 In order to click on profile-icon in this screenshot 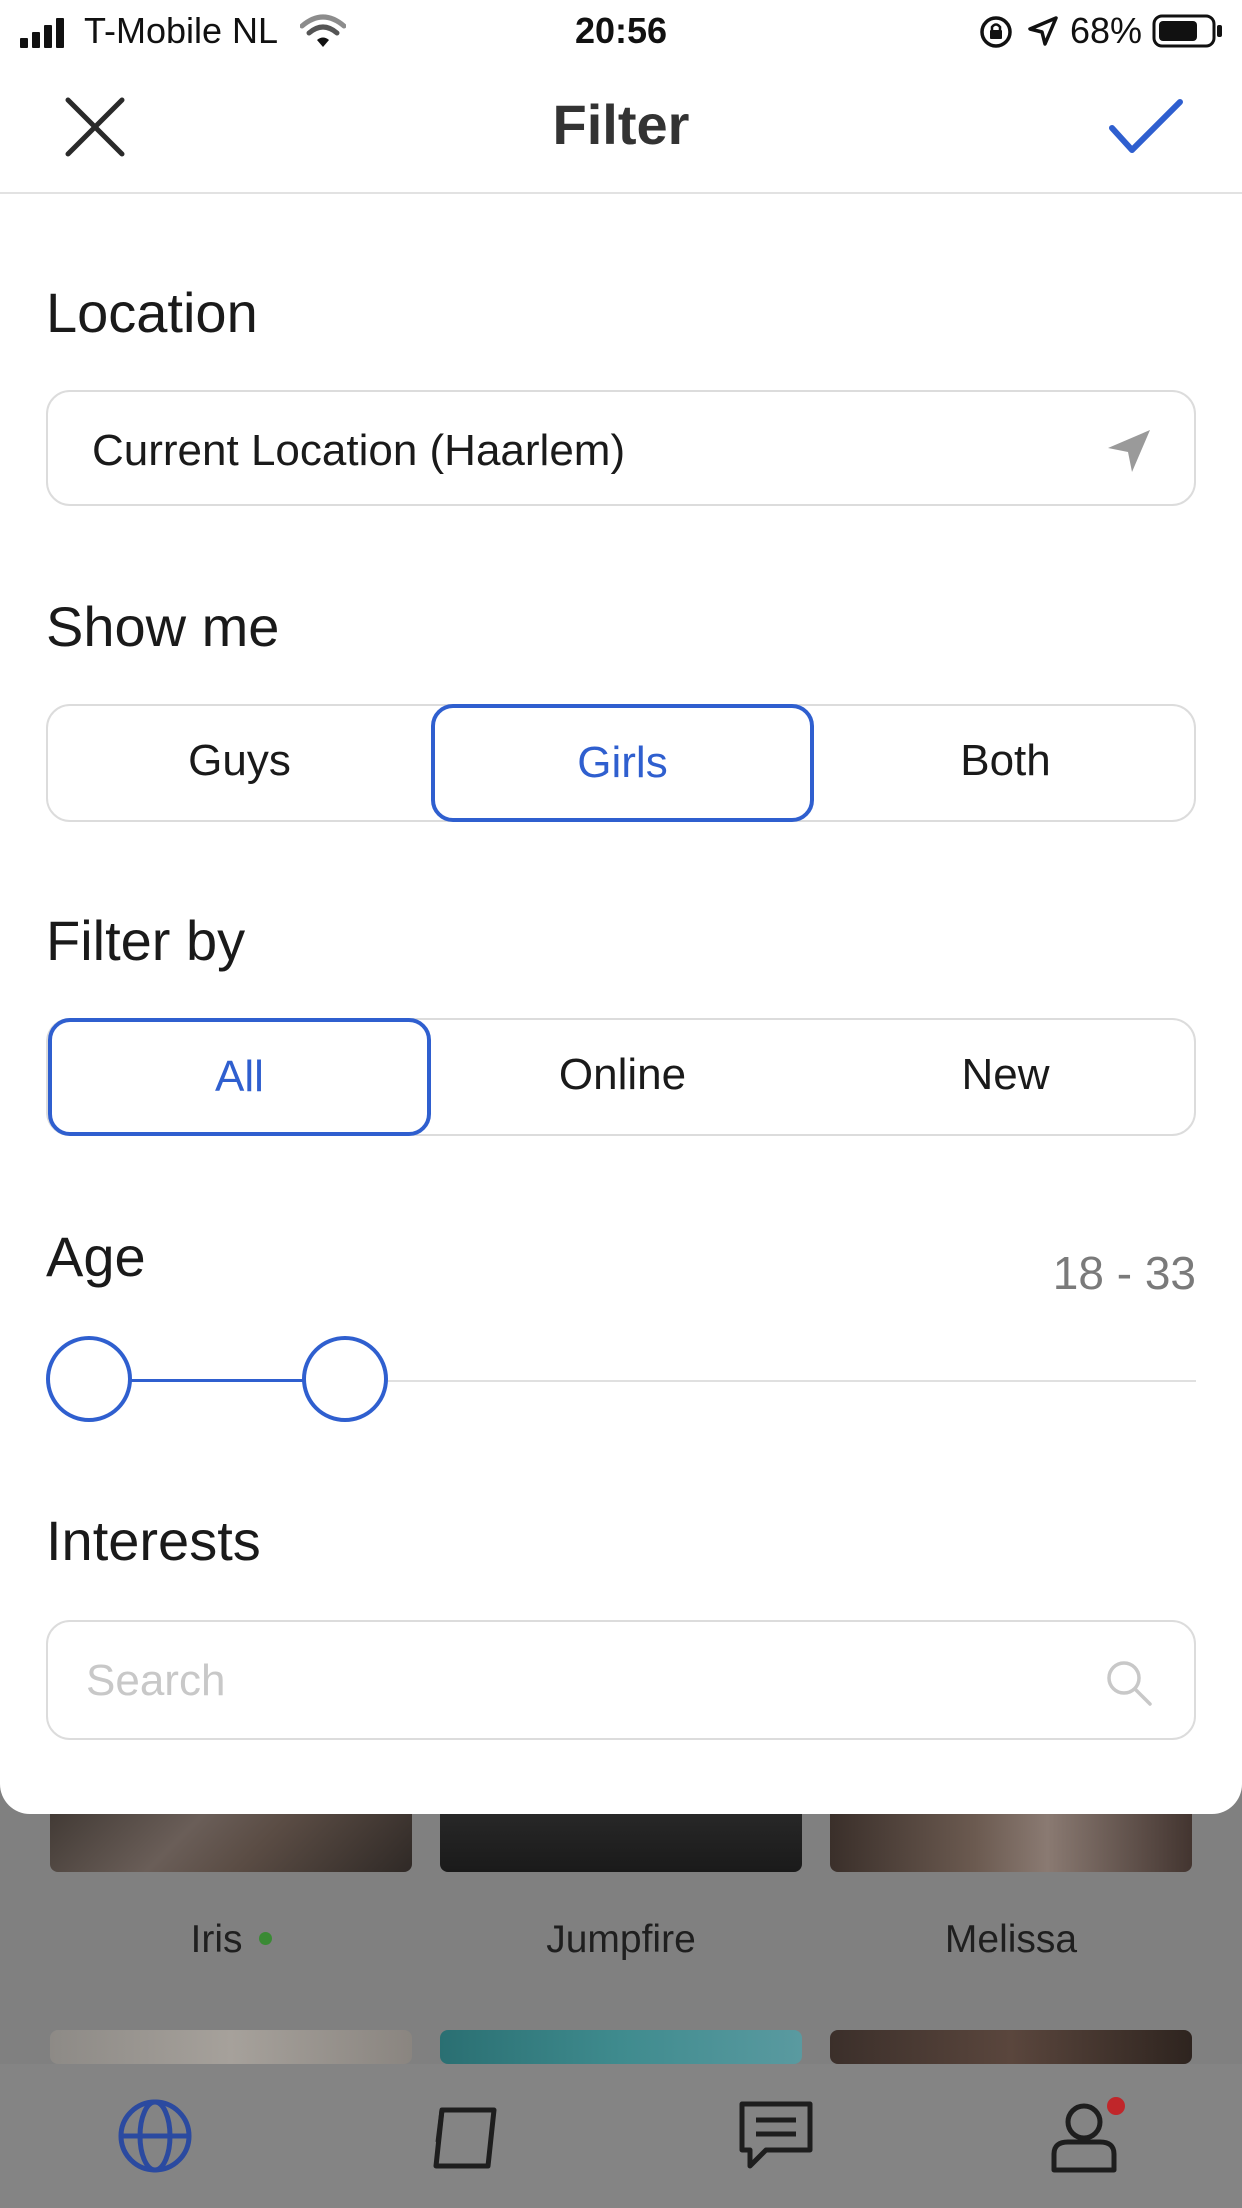, I will do `click(1086, 2136)`.